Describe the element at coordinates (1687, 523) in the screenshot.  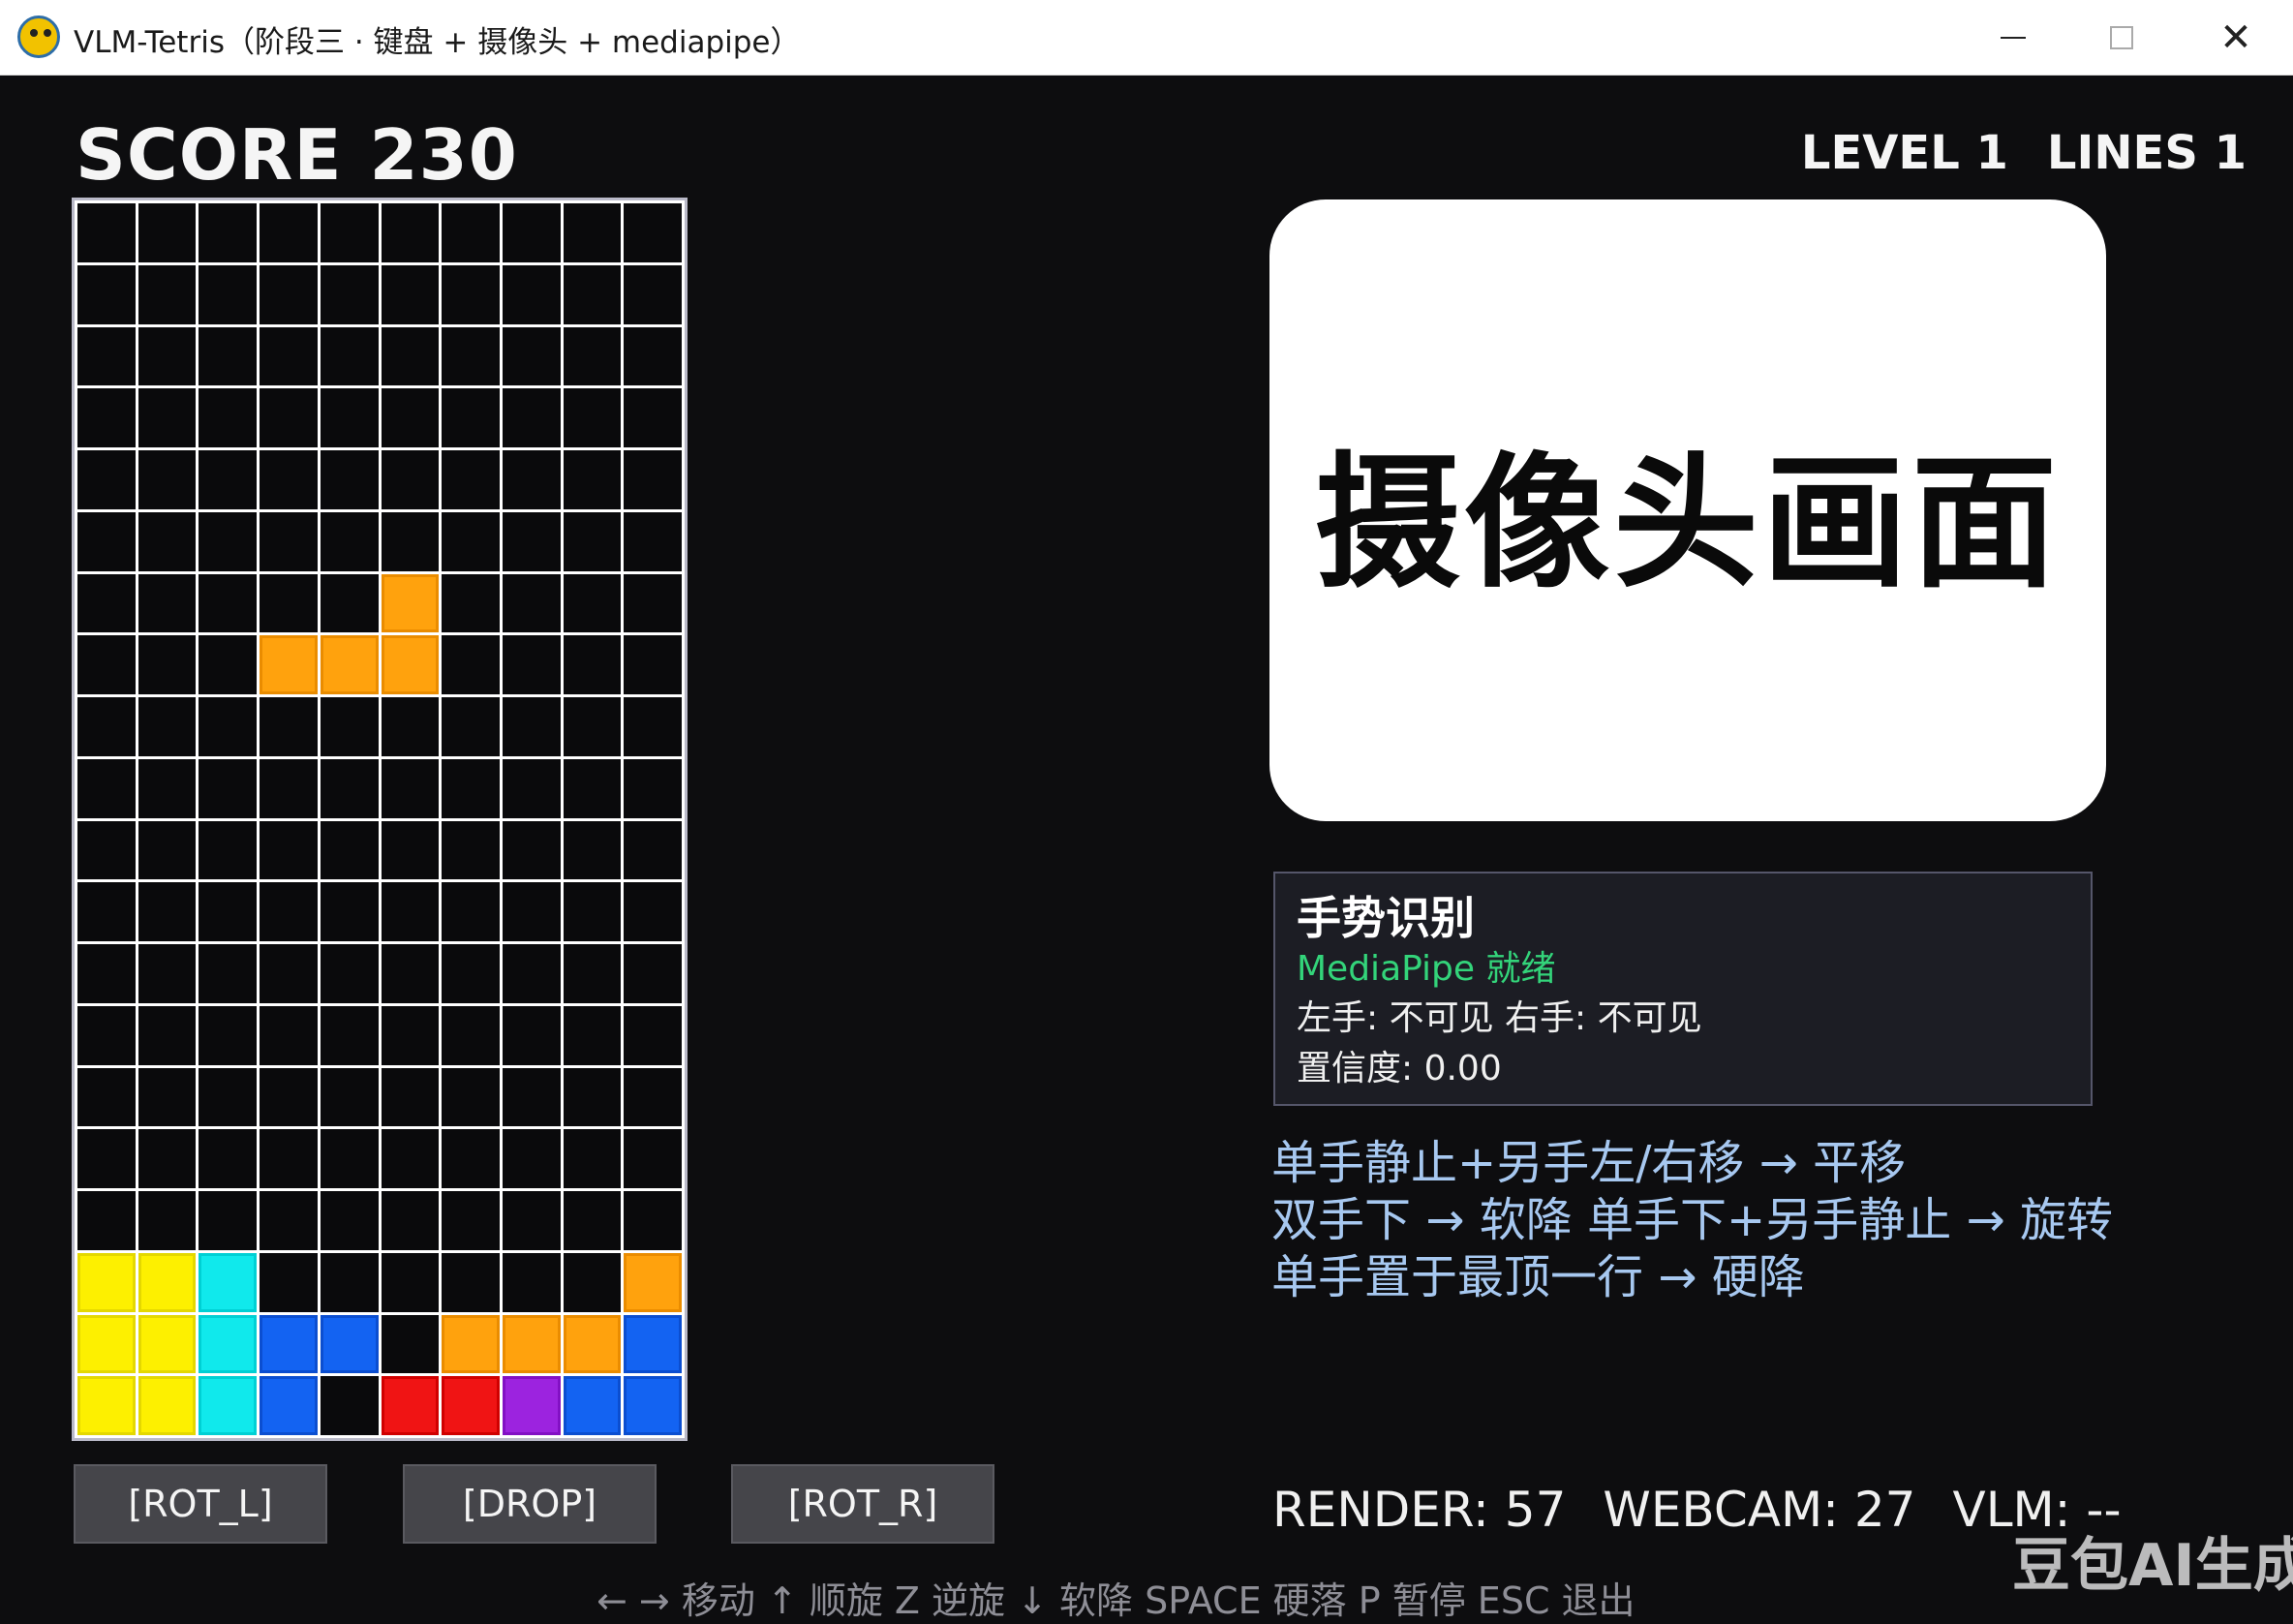
I see `camera-placeholder-label: 摄像头画面` at that location.